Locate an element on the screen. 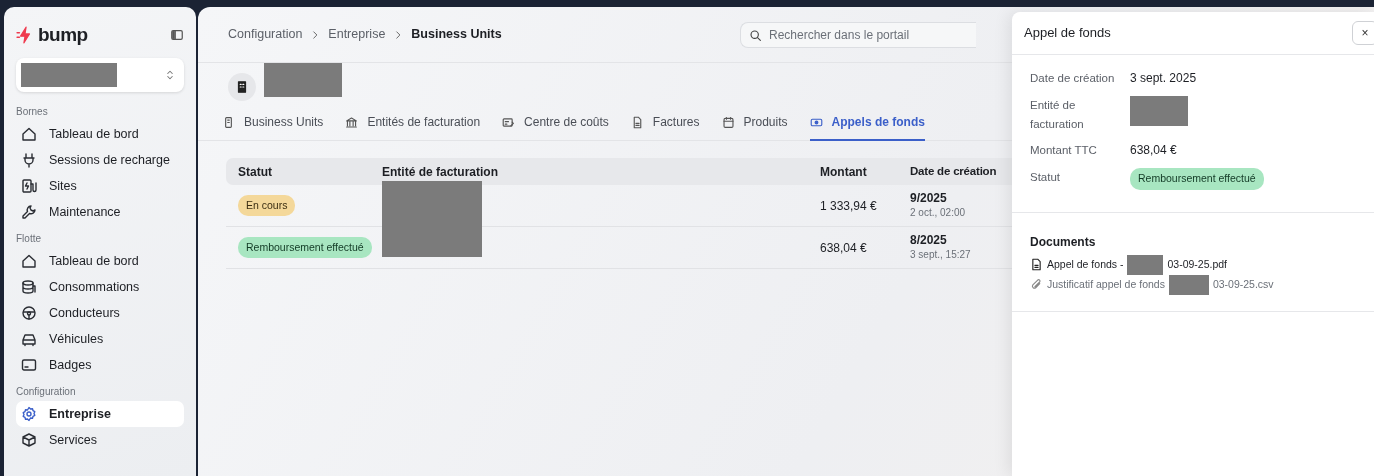 This screenshot has height=476, width=1374. sidebar-item: Badges is located at coordinates (100, 365).